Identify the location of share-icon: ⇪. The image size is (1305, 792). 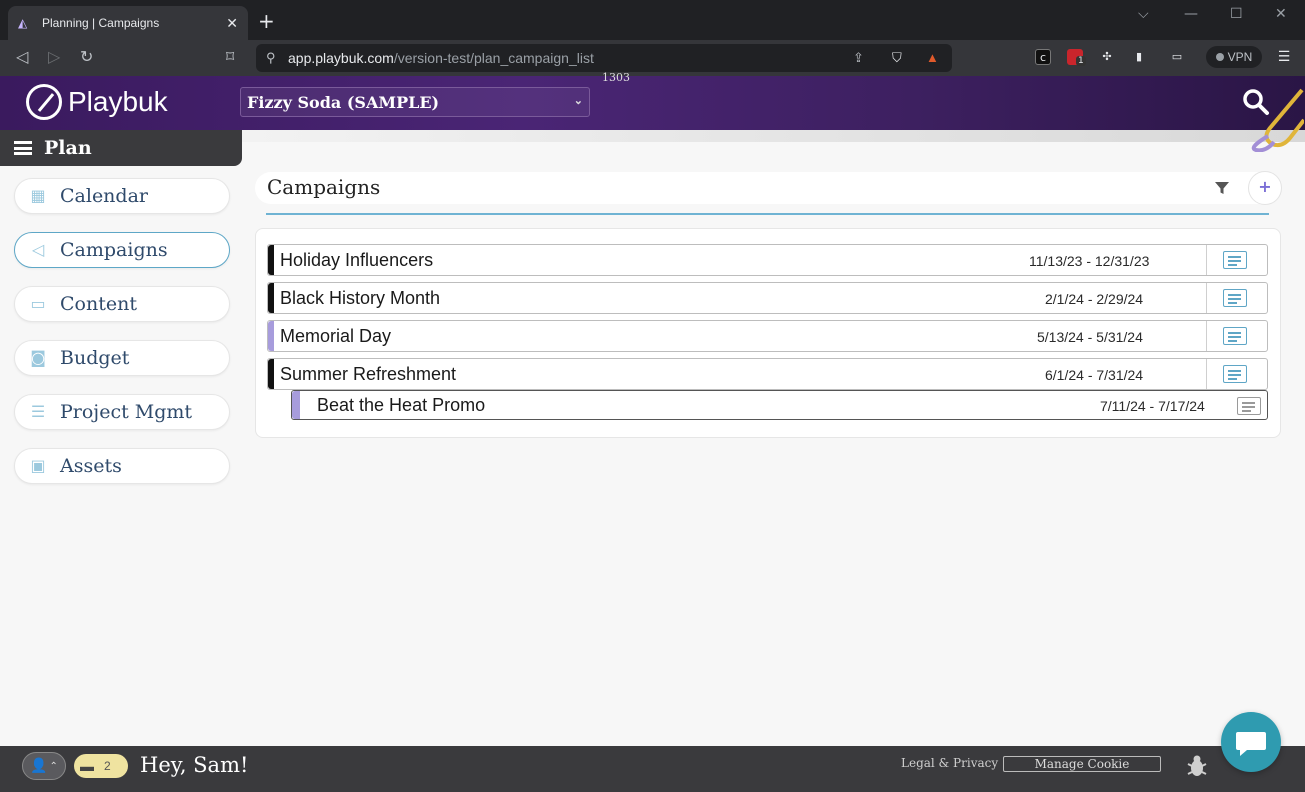
(858, 58).